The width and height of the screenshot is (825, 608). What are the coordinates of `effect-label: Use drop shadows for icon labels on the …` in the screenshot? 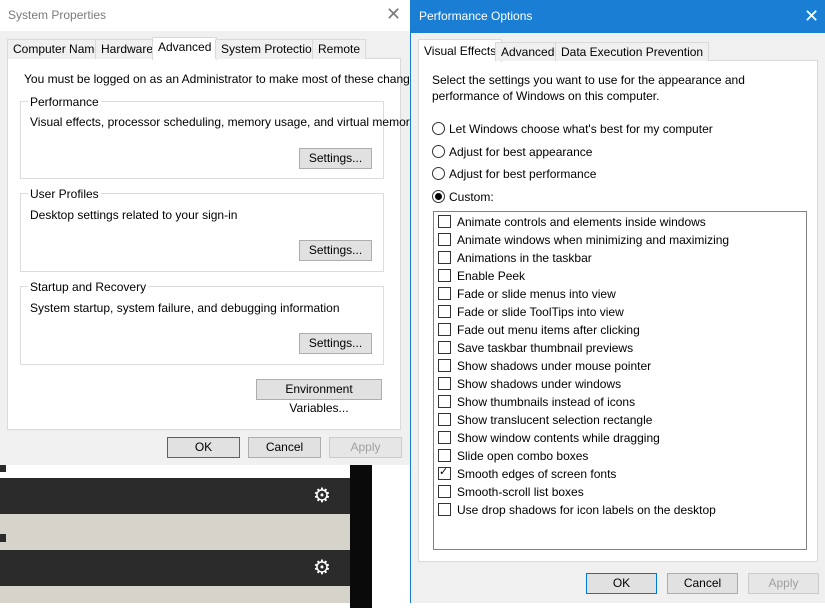 It's located at (586, 510).